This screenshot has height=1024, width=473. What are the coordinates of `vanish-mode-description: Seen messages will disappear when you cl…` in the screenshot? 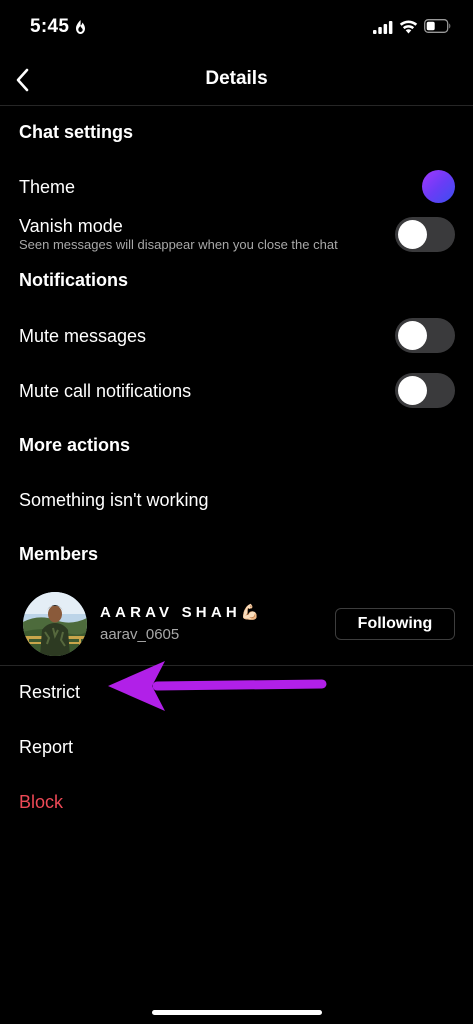 It's located at (178, 244).